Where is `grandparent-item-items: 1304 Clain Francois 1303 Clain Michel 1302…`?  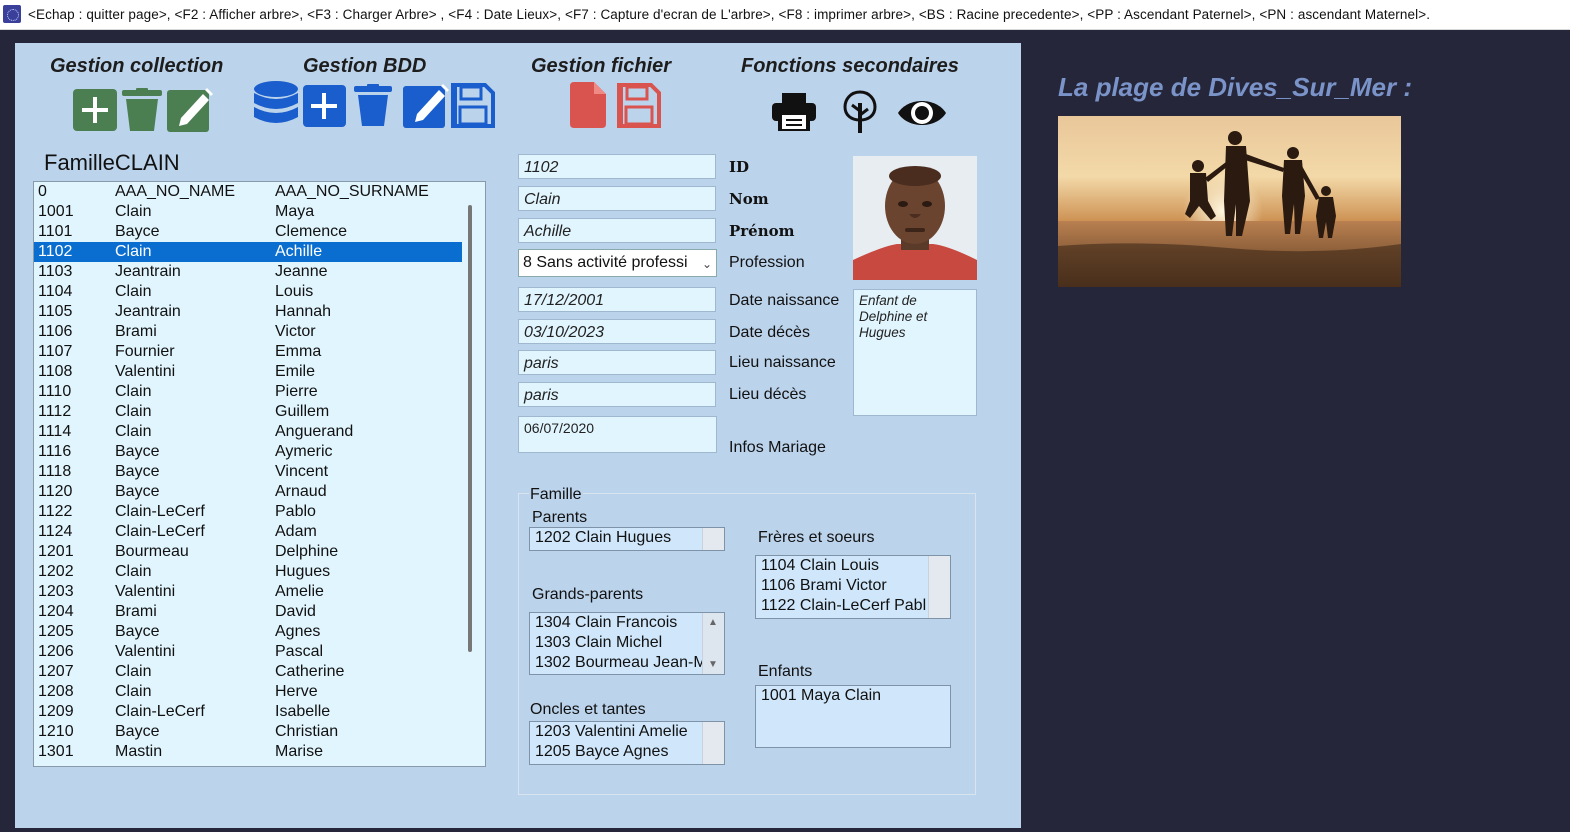 grandparent-item-items: 1304 Clain Francois 1303 Clain Michel 1302… is located at coordinates (627, 643).